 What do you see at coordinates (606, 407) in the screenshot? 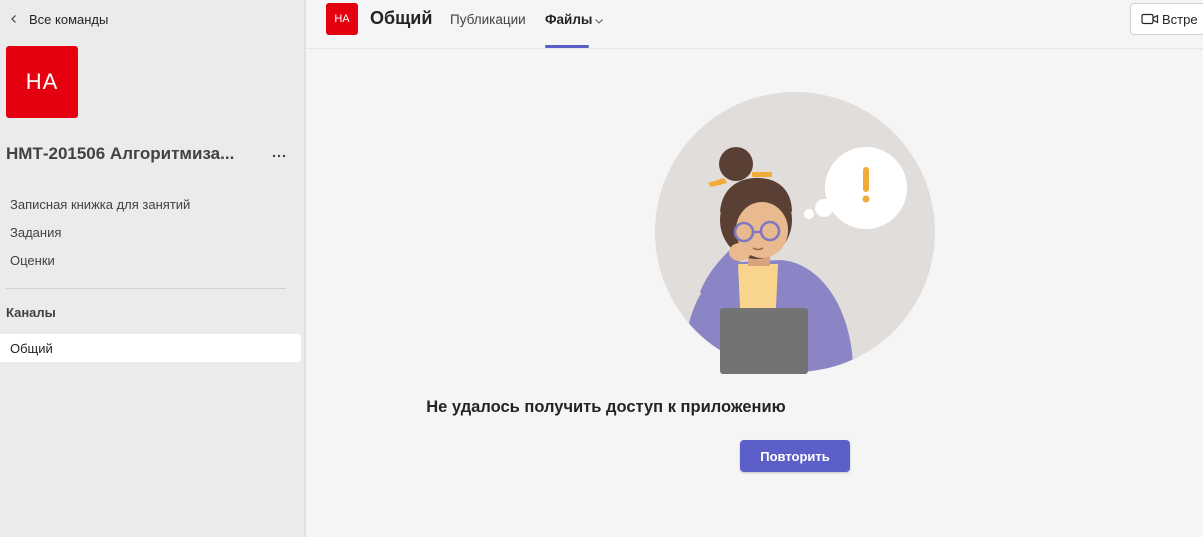
I see `error-message: Не удалось получить доступ к приложению` at bounding box center [606, 407].